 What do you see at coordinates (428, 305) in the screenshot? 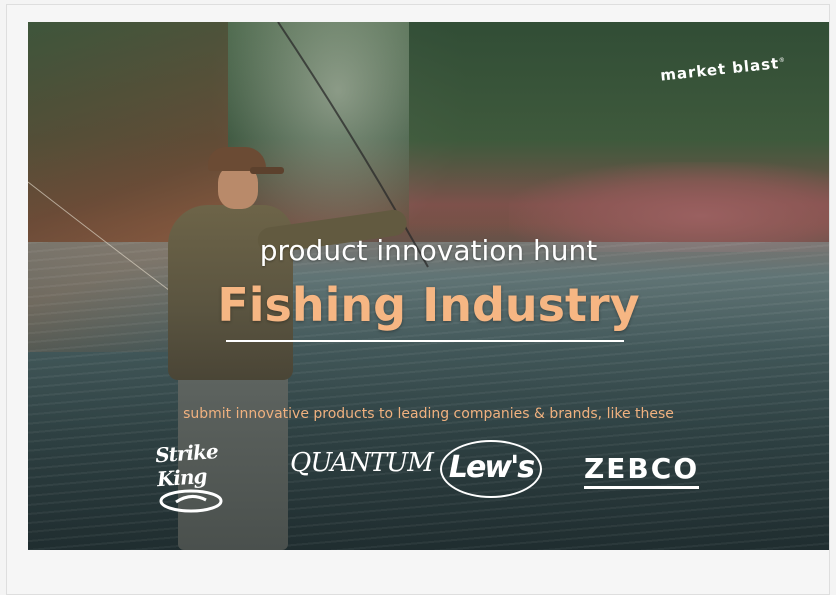
I see `banner-title: Fishing Industry` at bounding box center [428, 305].